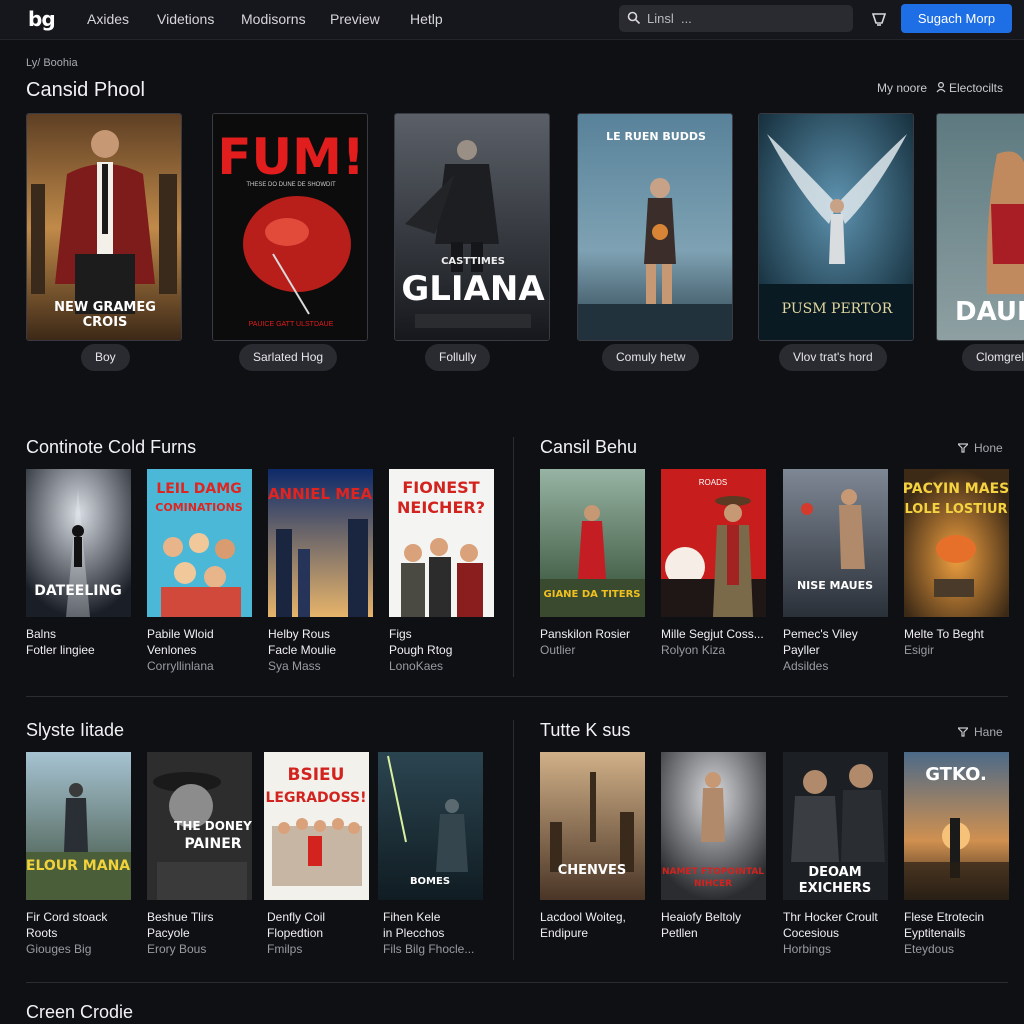 The width and height of the screenshot is (1024, 1024). Describe the element at coordinates (834, 872) in the screenshot. I see `poster-title-15: DEOAM` at that location.